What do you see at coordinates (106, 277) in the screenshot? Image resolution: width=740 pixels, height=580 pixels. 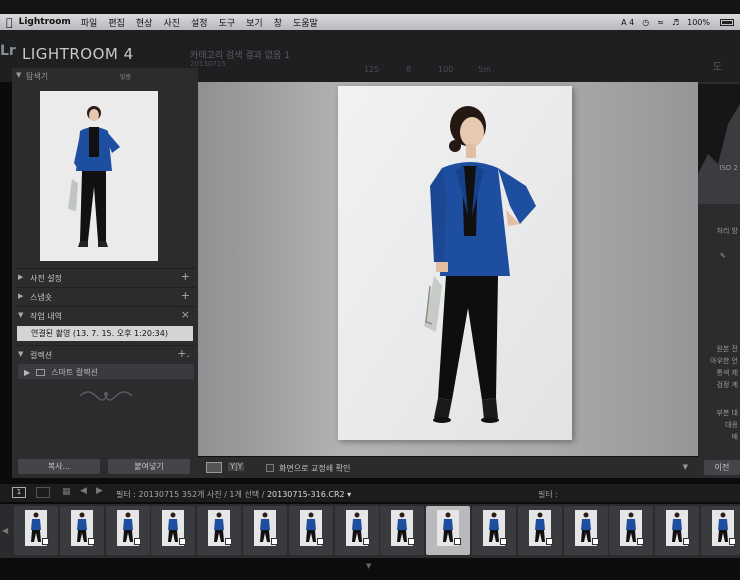 I see `presets-section: ▶ 사전 설정 +` at bounding box center [106, 277].